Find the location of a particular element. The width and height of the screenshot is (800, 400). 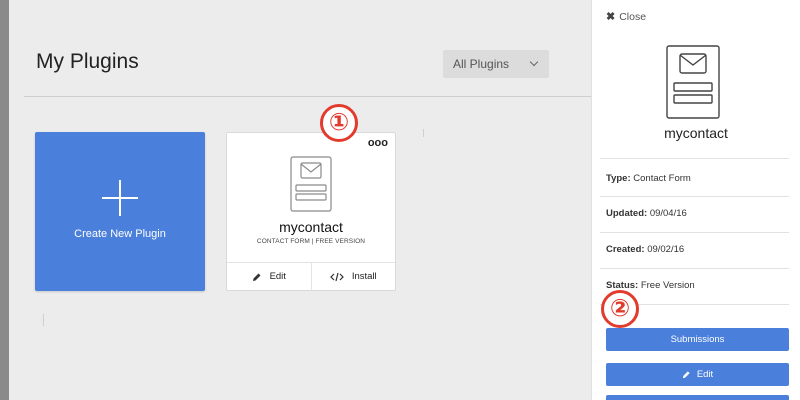

window-edge is located at coordinates (4, 200).